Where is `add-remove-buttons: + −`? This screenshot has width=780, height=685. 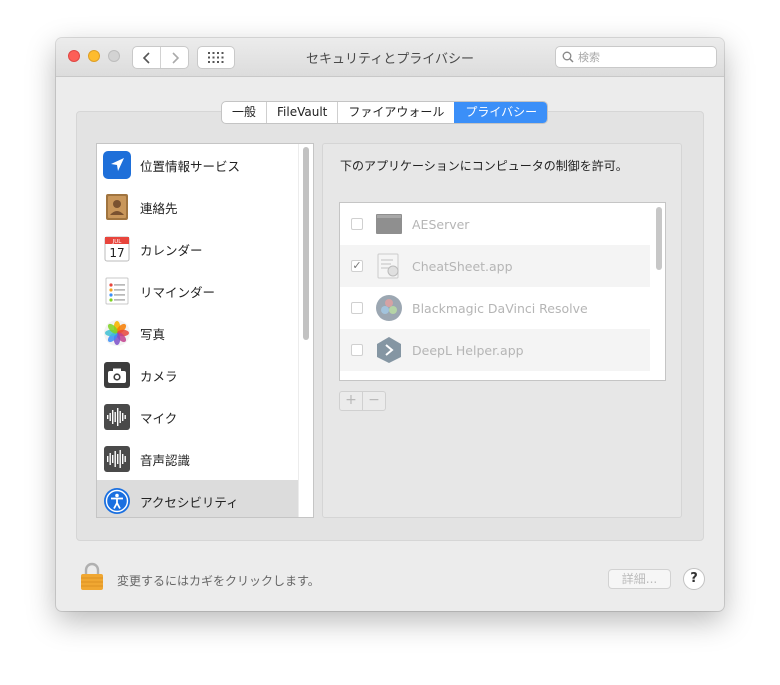 add-remove-buttons: + − is located at coordinates (362, 401).